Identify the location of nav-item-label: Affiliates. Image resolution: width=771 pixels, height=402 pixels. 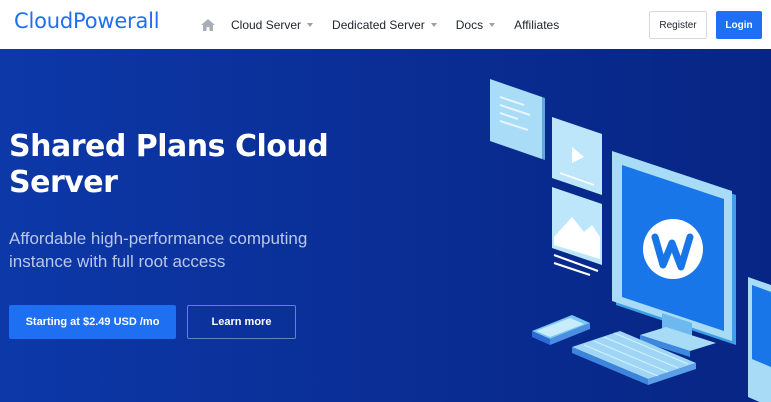
(537, 24).